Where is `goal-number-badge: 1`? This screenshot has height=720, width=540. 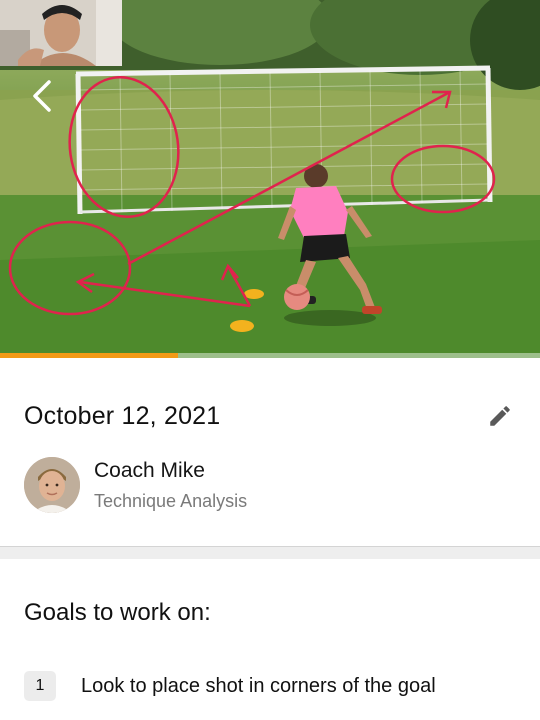 goal-number-badge: 1 is located at coordinates (40, 686).